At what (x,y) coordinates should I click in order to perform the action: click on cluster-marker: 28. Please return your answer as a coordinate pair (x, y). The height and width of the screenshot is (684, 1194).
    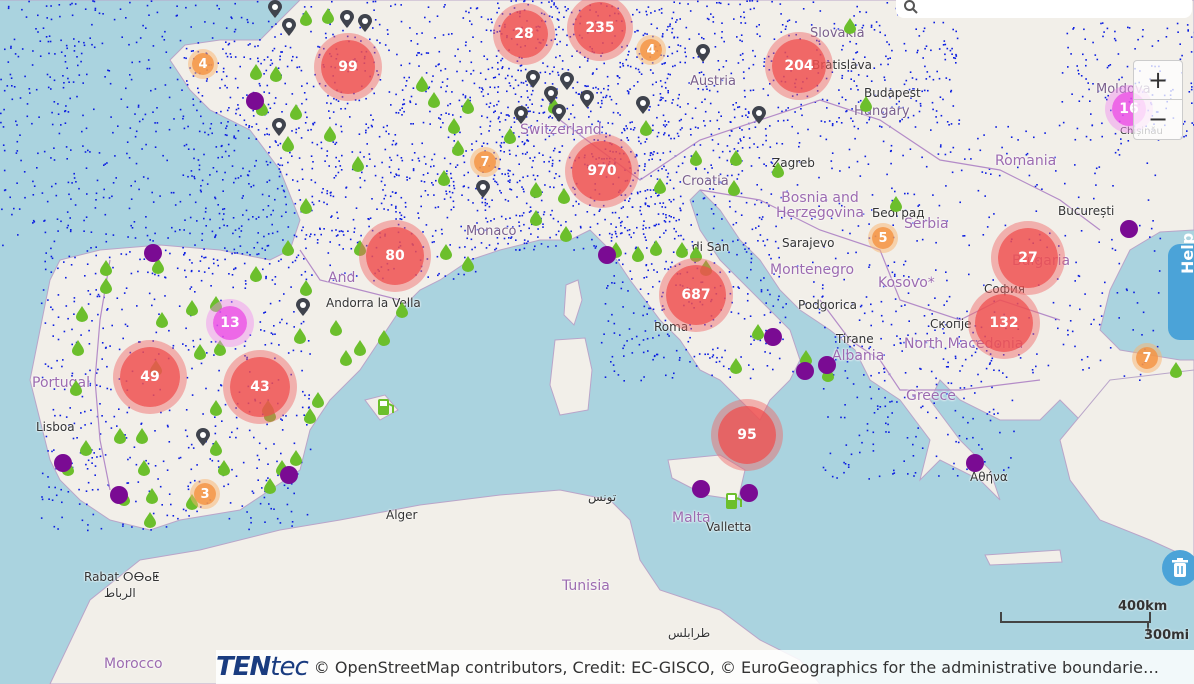
    Looking at the image, I should click on (524, 34).